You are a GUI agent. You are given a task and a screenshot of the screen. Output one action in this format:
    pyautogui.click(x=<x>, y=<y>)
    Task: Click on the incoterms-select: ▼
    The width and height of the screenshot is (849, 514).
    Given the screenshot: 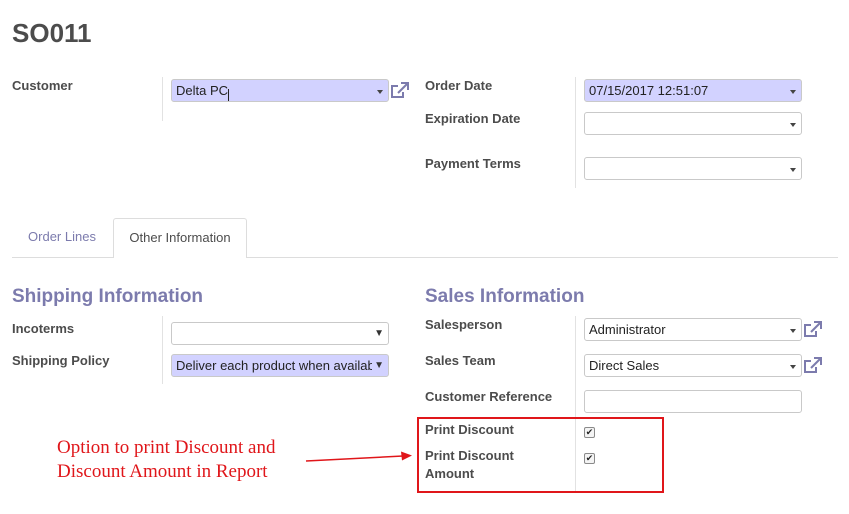 What is the action you would take?
    pyautogui.click(x=280, y=333)
    